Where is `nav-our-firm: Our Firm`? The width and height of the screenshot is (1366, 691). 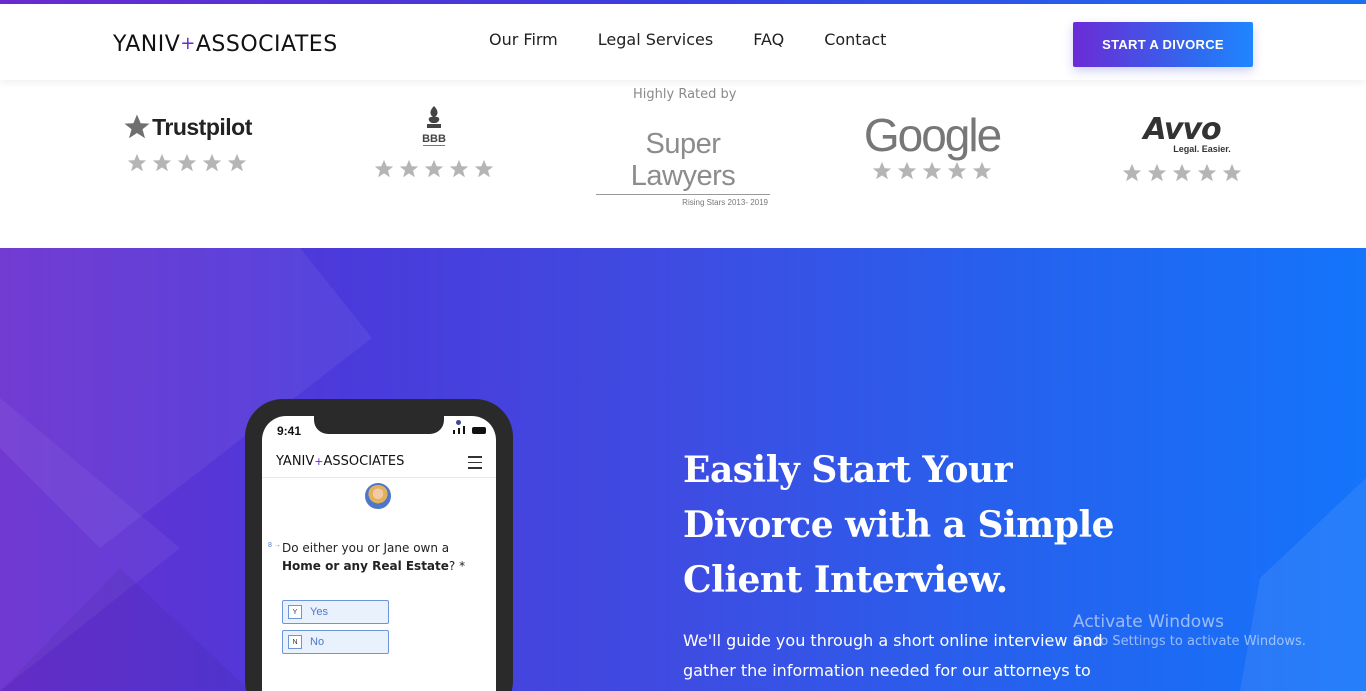 nav-our-firm: Our Firm is located at coordinates (523, 39).